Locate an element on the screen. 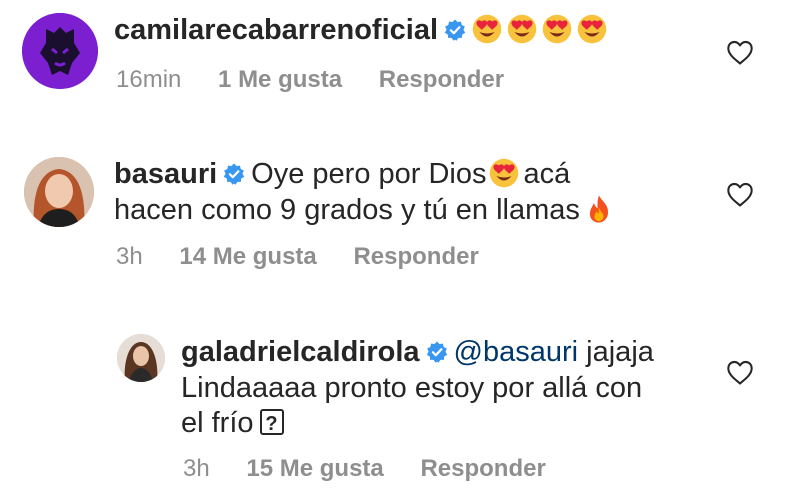 This screenshot has height=504, width=800. comment-meta: 3h 14 Me gusta Responder is located at coordinates (312, 257).